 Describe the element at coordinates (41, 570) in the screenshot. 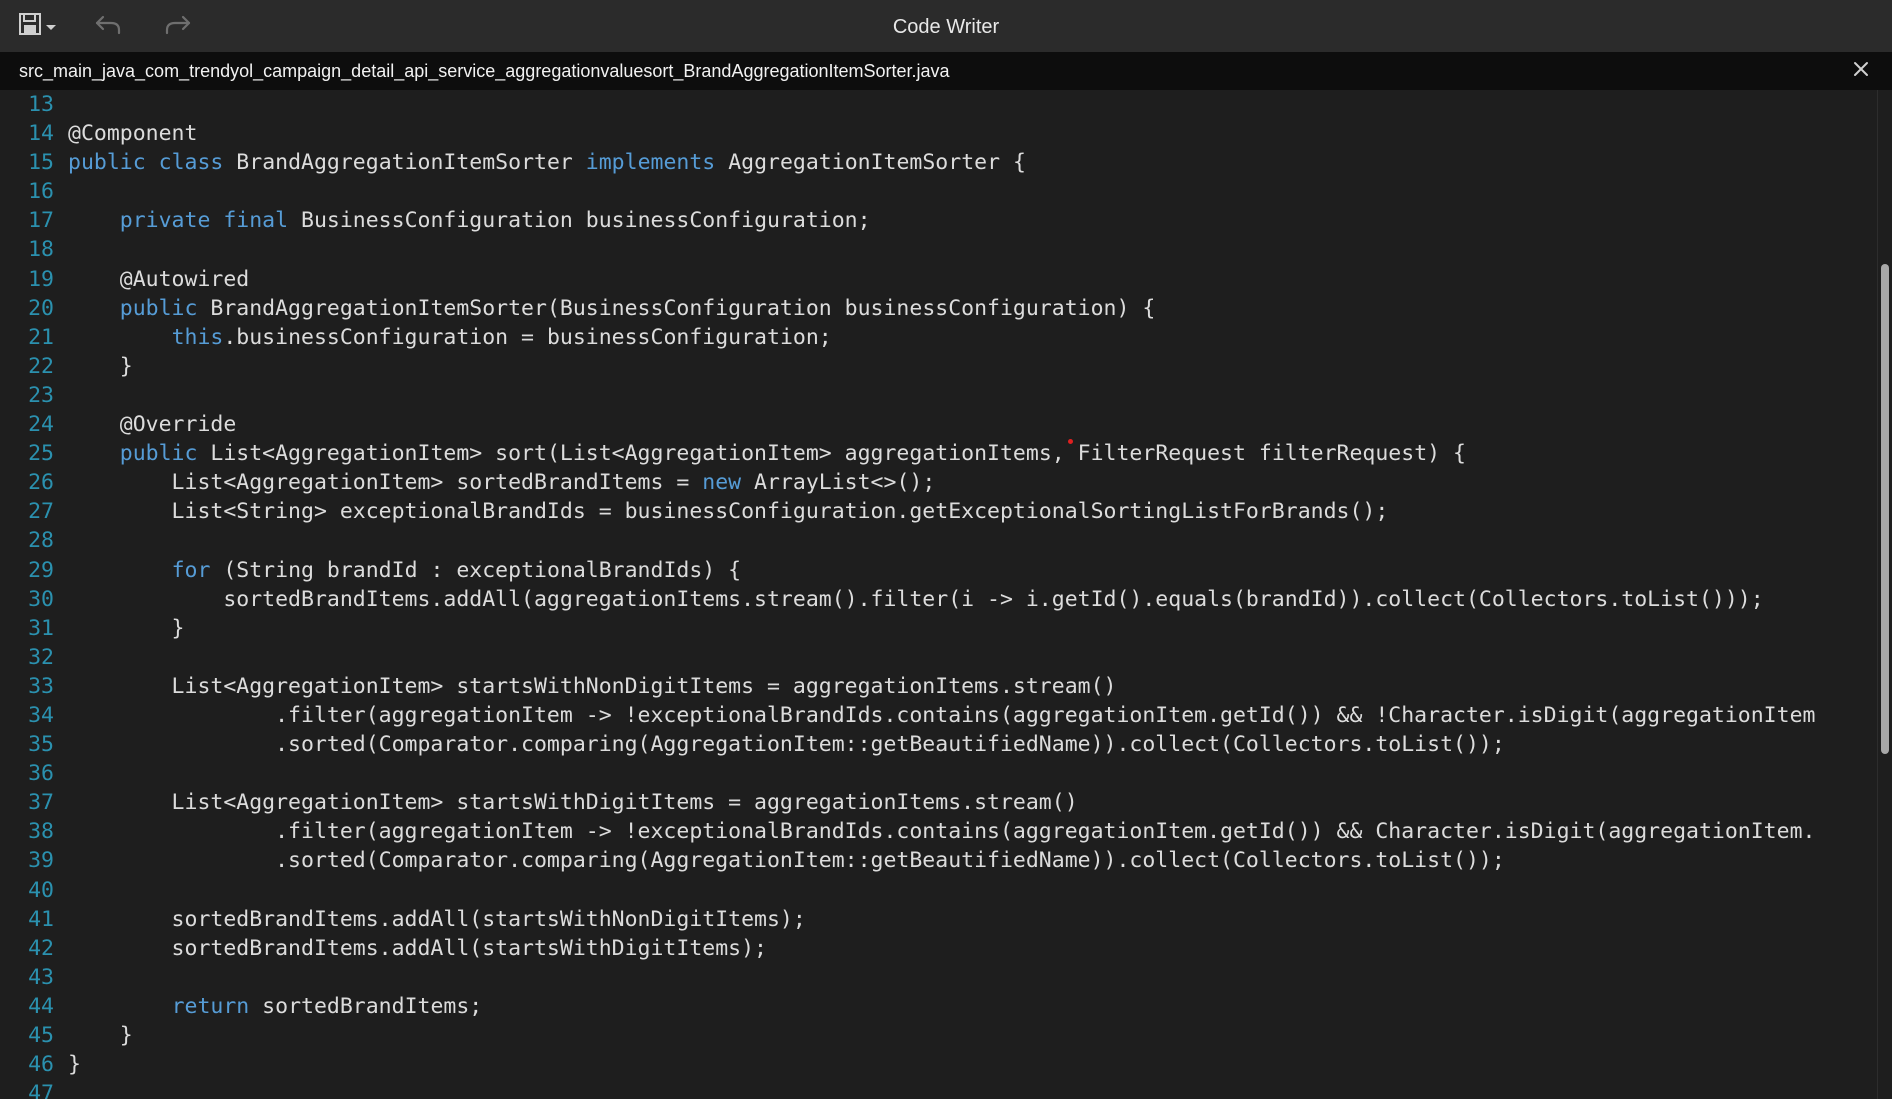

I see `line-number: 29` at that location.